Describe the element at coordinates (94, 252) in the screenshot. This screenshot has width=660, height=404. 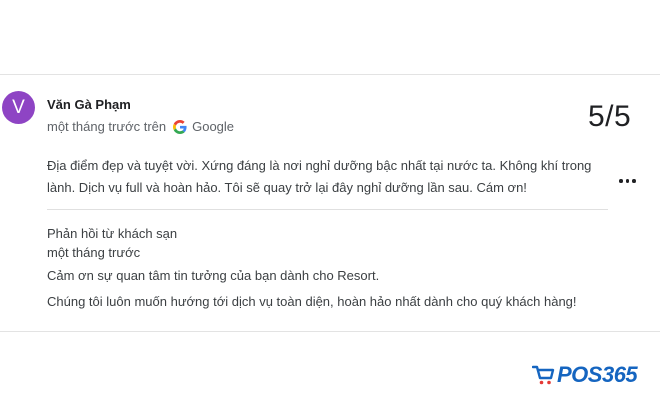
I see `reply-time: một tháng trước` at that location.